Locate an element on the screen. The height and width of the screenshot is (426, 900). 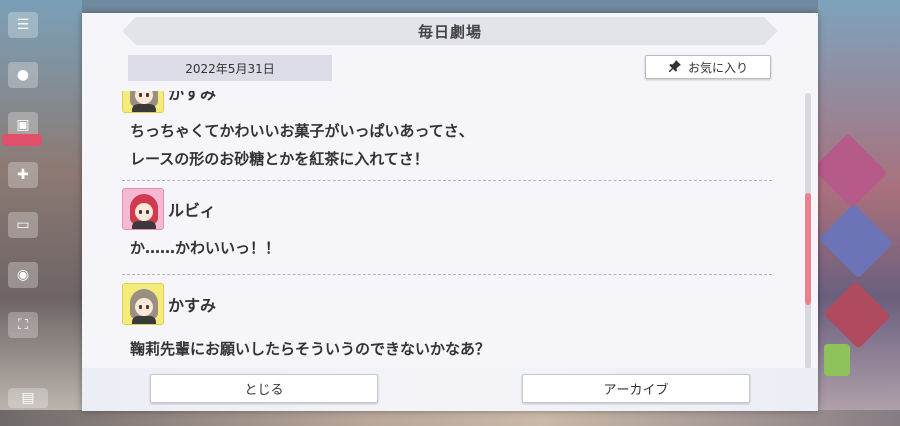
pin-icon is located at coordinates (675, 67).